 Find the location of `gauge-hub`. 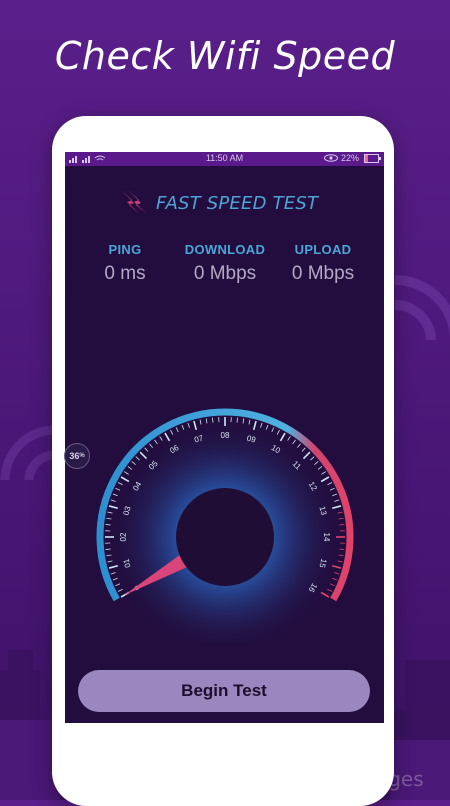

gauge-hub is located at coordinates (225, 537).